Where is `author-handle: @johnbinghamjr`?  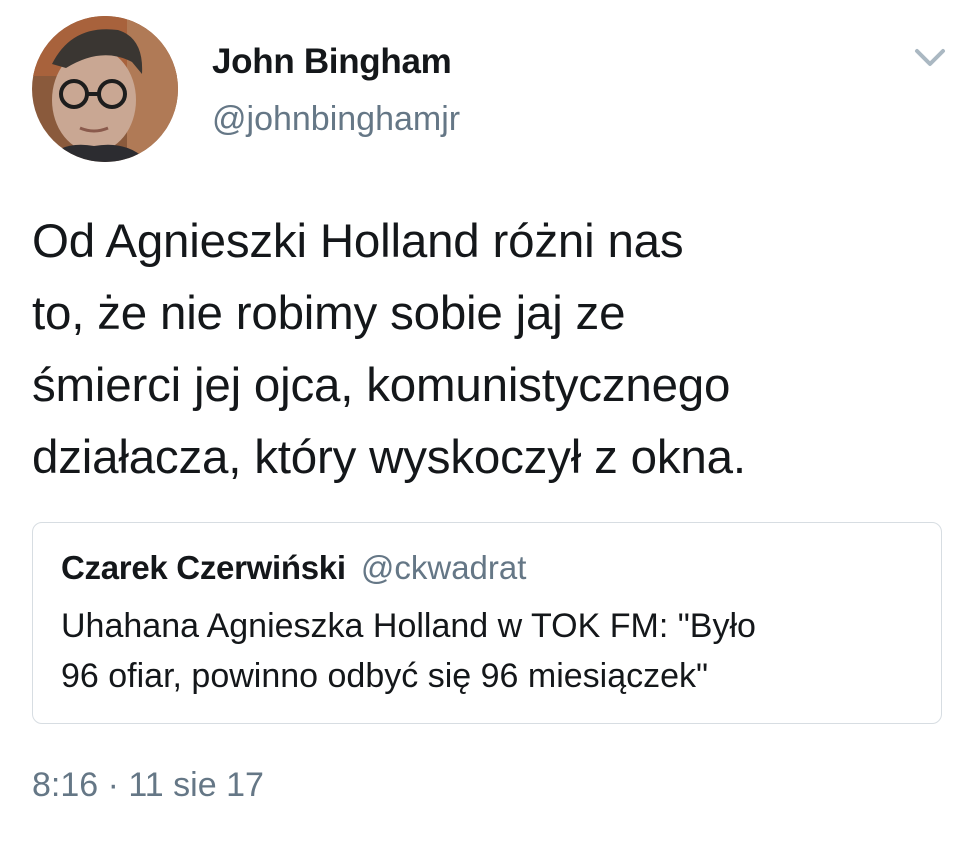
author-handle: @johnbinghamjr is located at coordinates (336, 119).